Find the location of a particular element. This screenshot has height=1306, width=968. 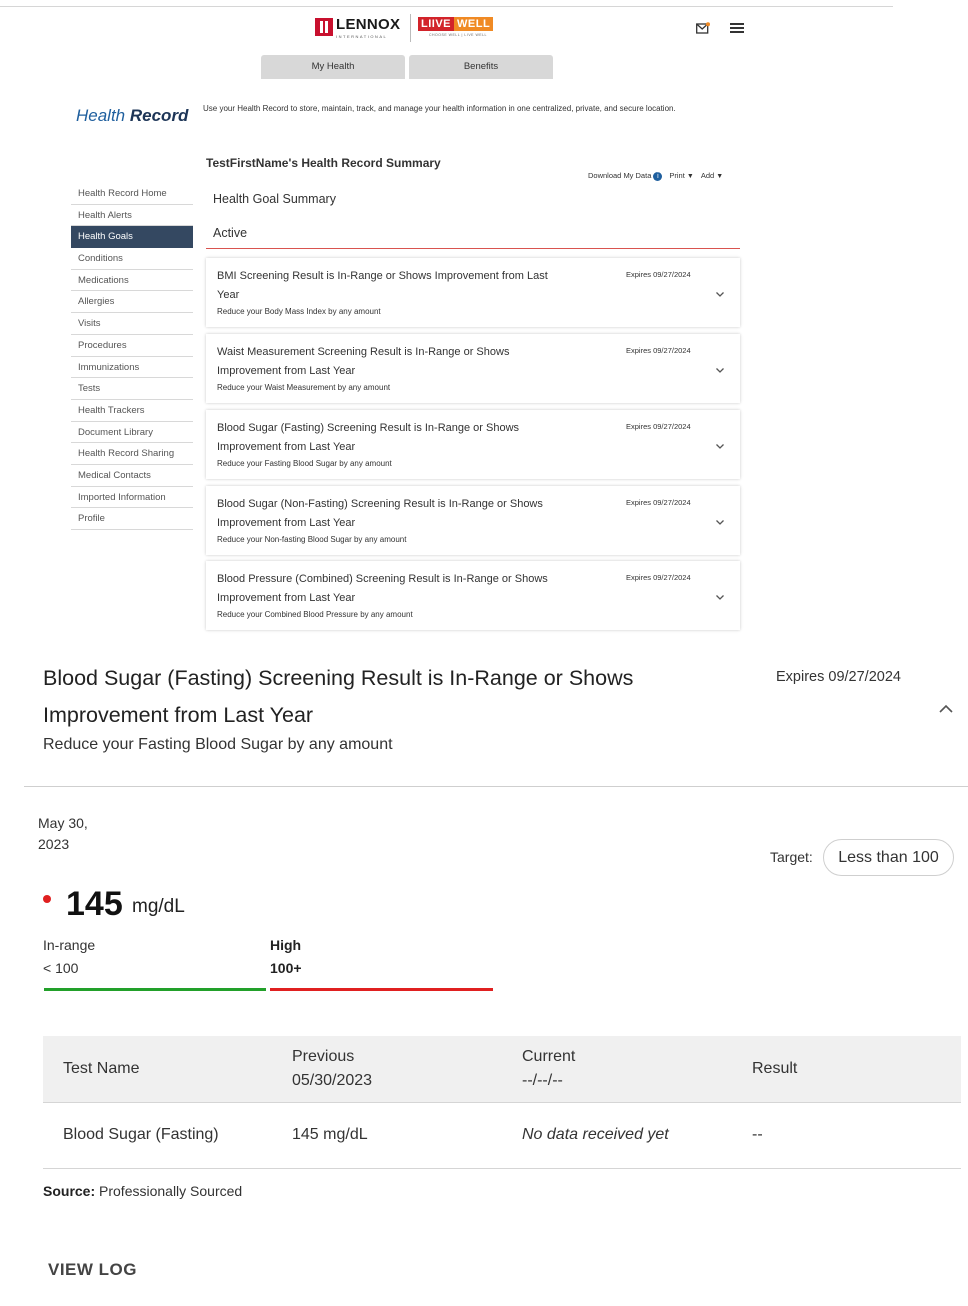

record-actions: Download My Data i Print ▼ Add ▼ is located at coordinates (655, 176).